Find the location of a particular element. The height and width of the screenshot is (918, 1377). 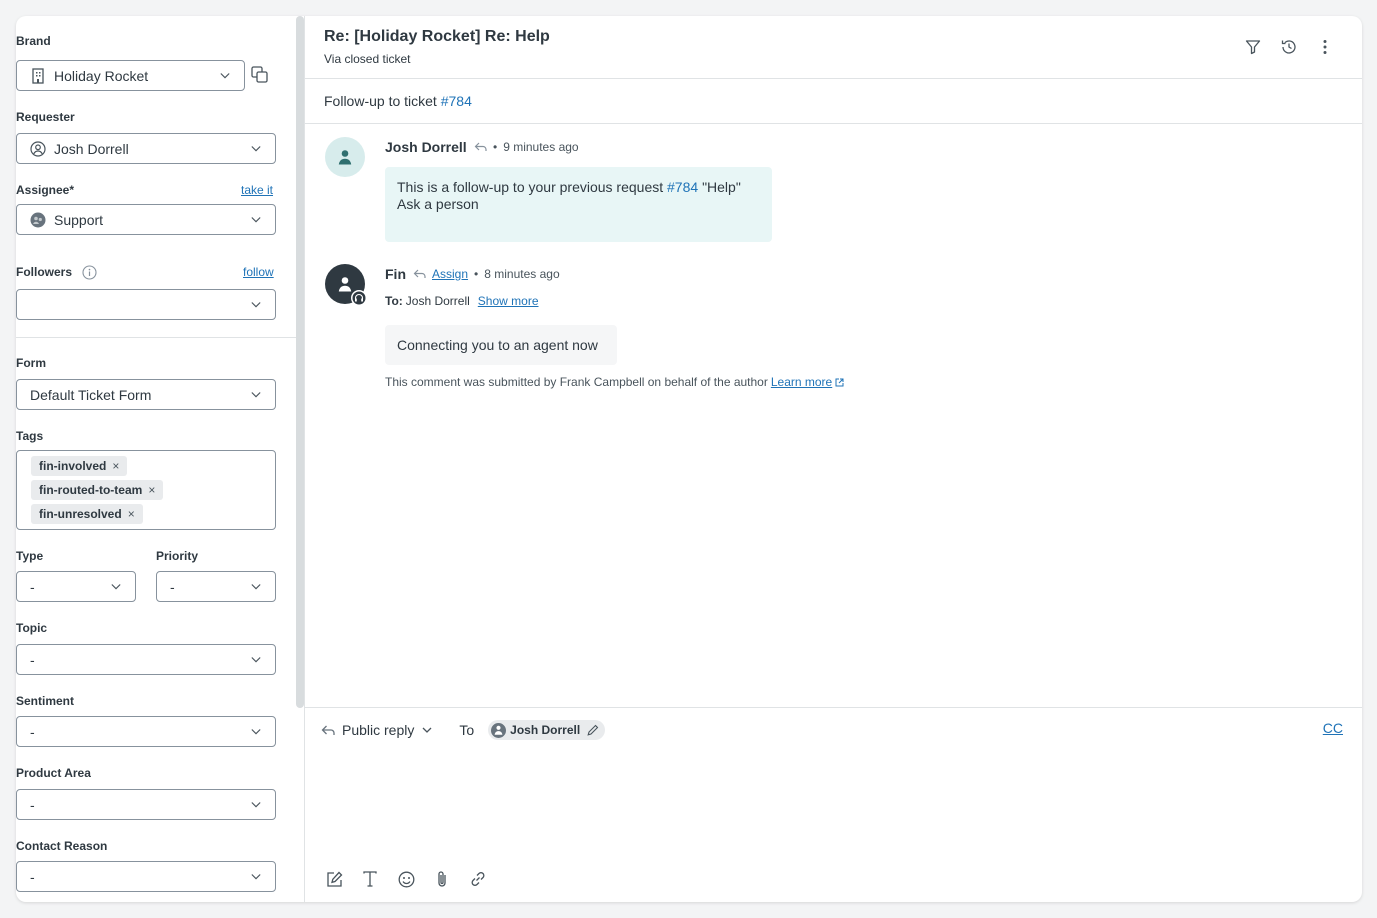

composer-header: Public reply To Josh Dorrell is located at coordinates (463, 730).